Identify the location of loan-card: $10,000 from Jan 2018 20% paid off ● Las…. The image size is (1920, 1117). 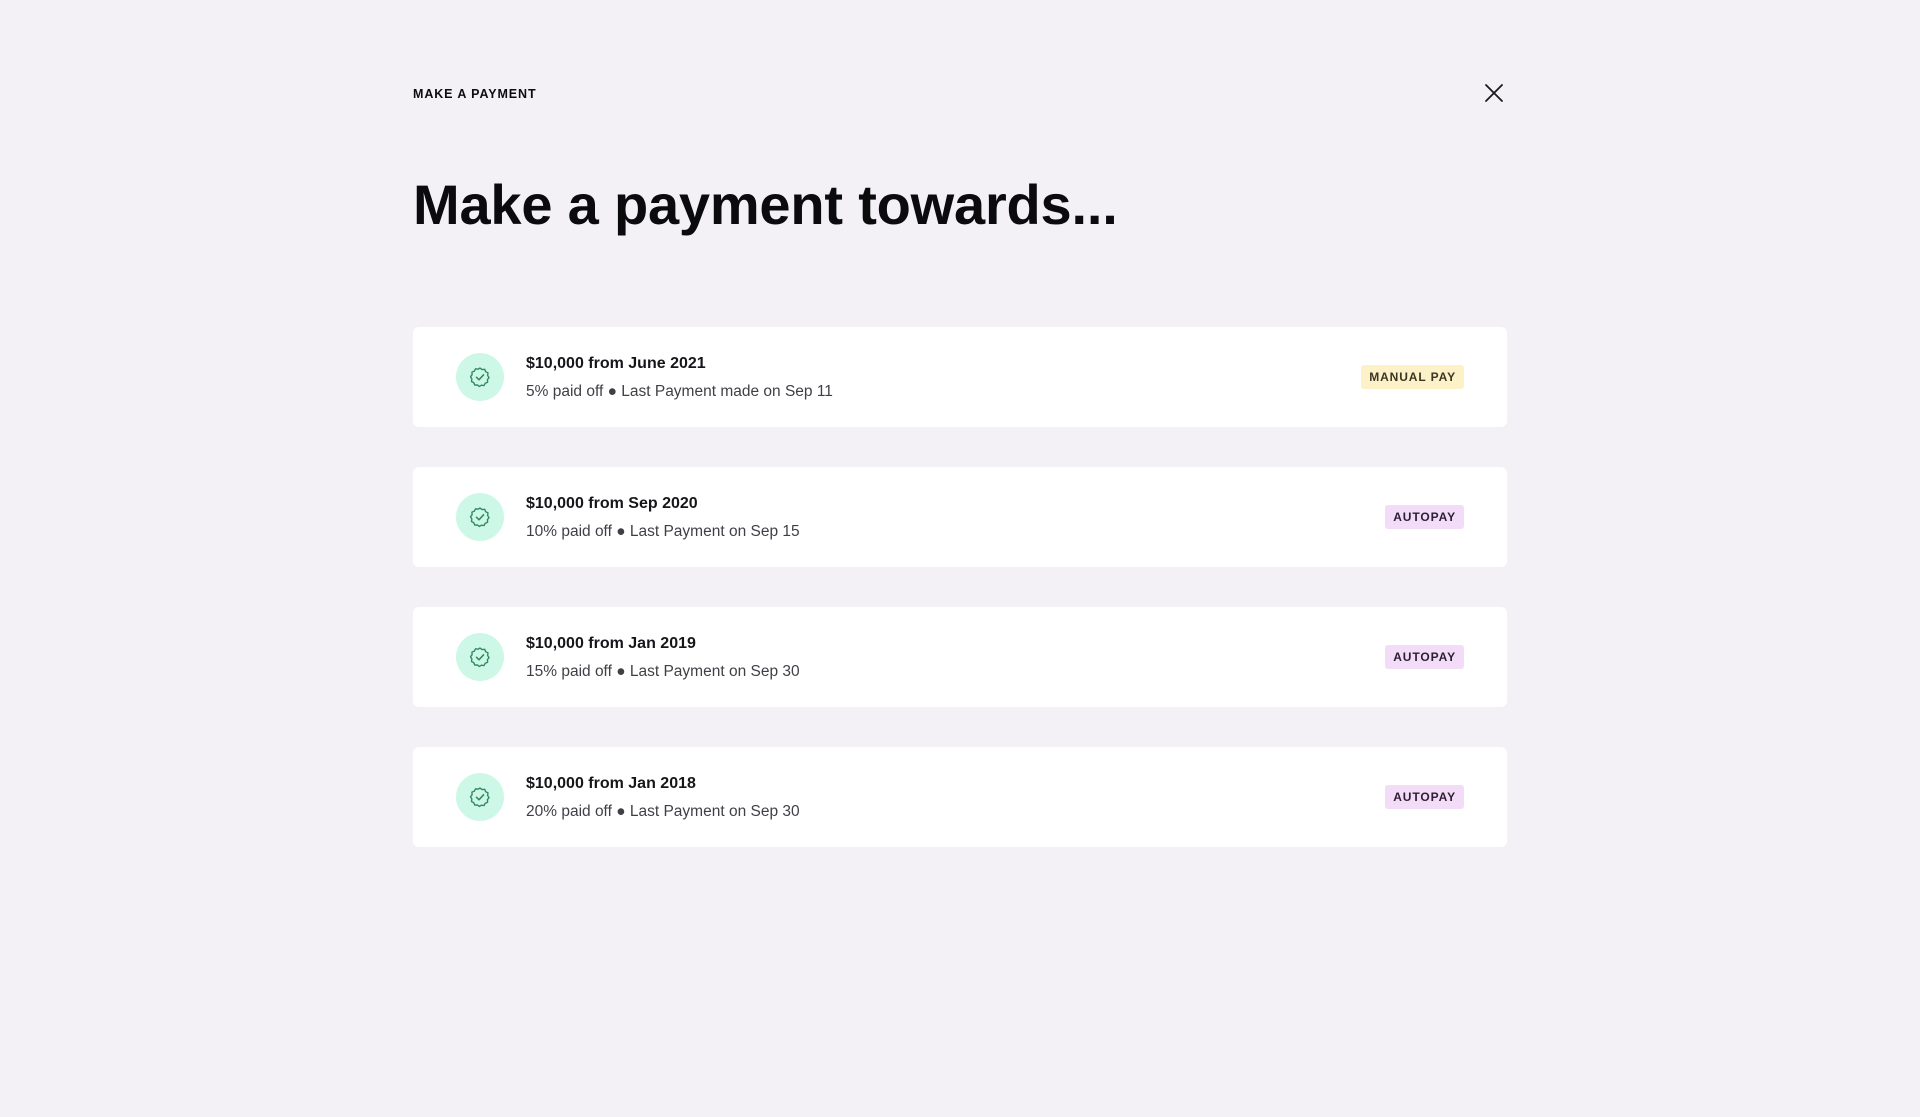
(960, 797).